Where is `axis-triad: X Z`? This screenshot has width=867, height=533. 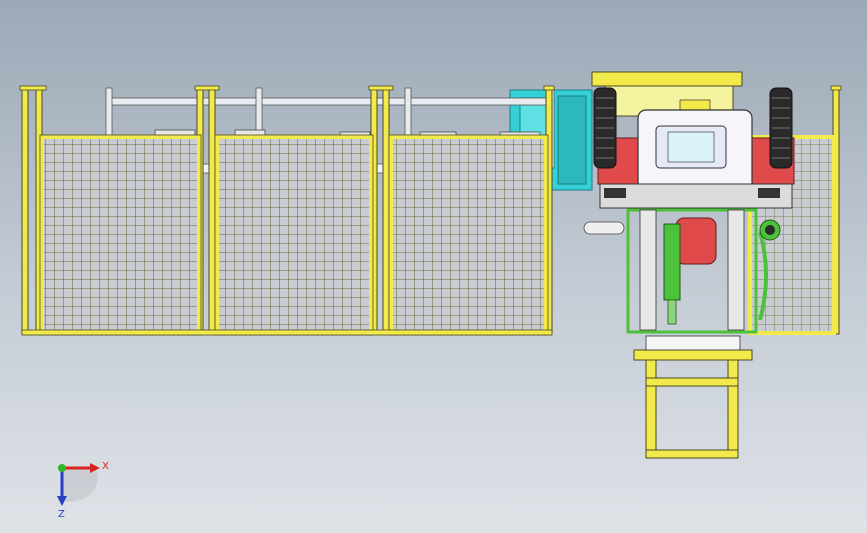 axis-triad: X Z is located at coordinates (83, 490).